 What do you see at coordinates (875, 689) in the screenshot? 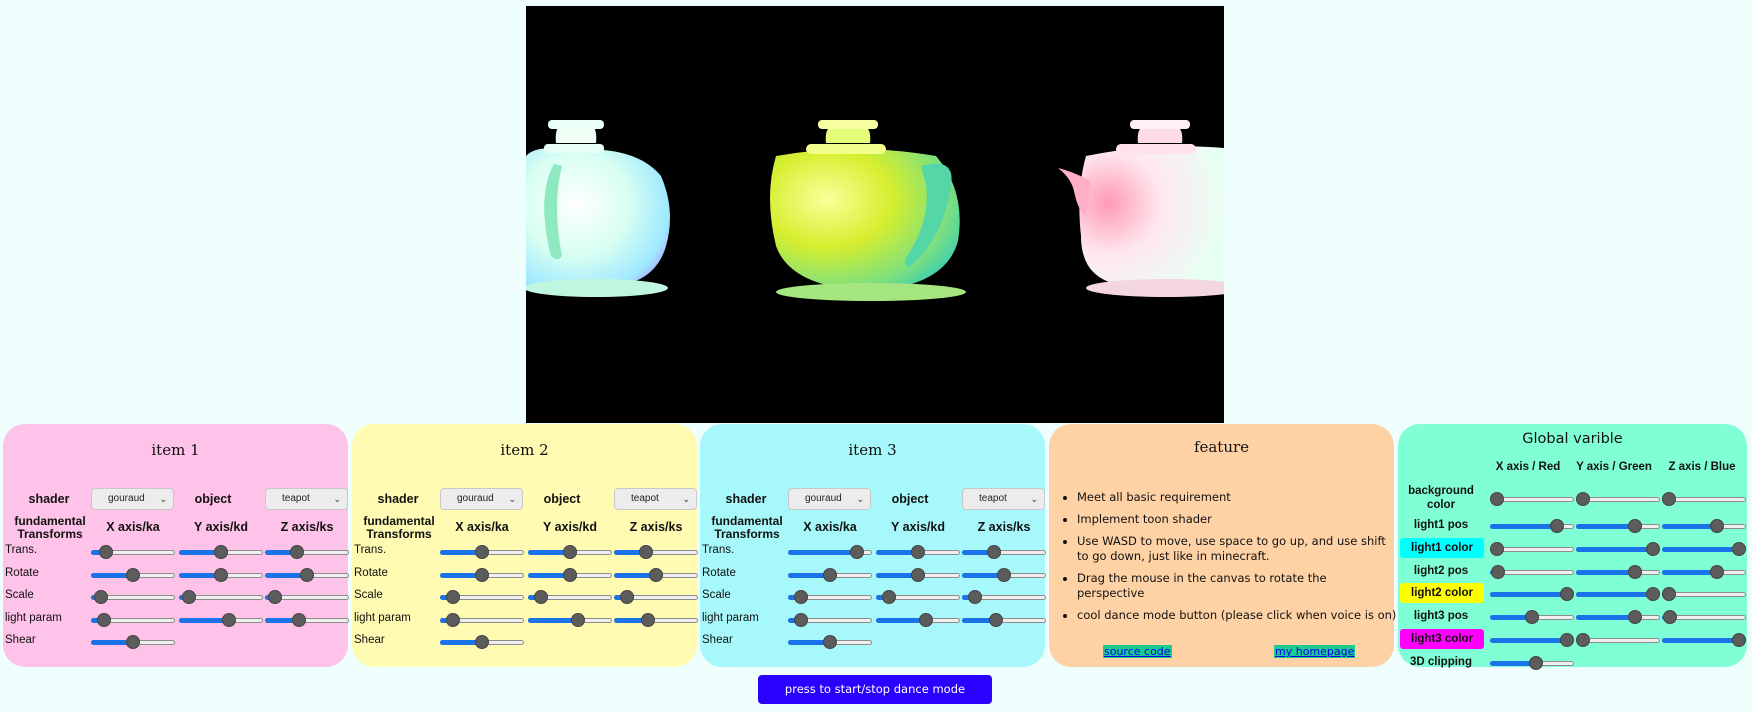
I see `dance-mode-button: press to start/stop dance mode` at bounding box center [875, 689].